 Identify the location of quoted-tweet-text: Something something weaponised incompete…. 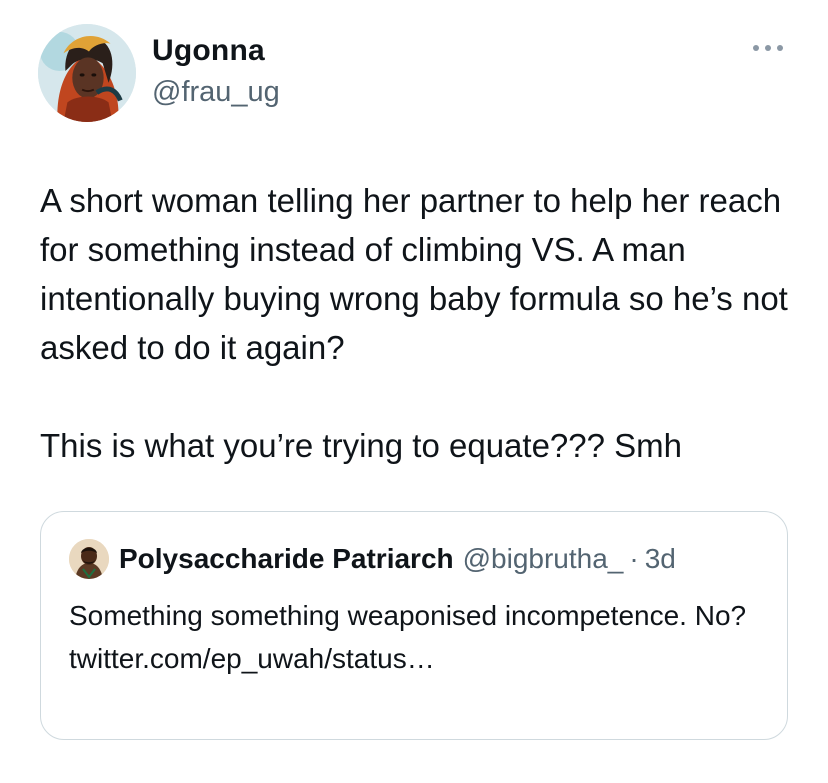
(408, 637).